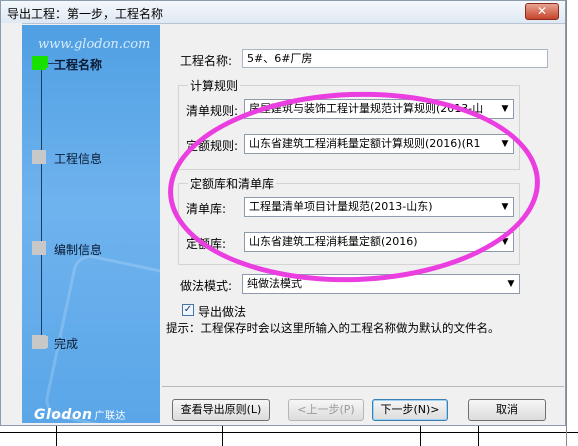 The image size is (578, 446). What do you see at coordinates (78, 250) in the screenshot?
I see `step-label: 编制信息` at bounding box center [78, 250].